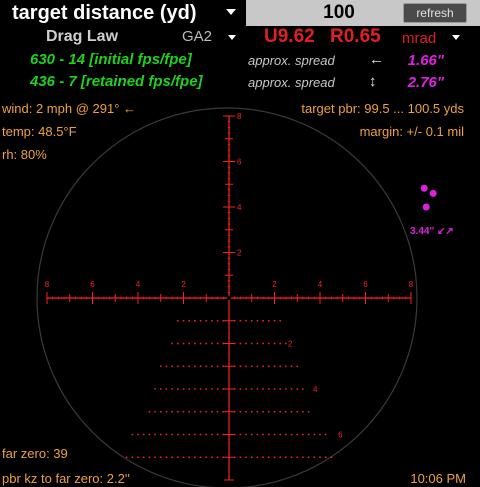 Image resolution: width=480 pixels, height=487 pixels. I want to click on drop-row-label: 2, so click(290, 344).